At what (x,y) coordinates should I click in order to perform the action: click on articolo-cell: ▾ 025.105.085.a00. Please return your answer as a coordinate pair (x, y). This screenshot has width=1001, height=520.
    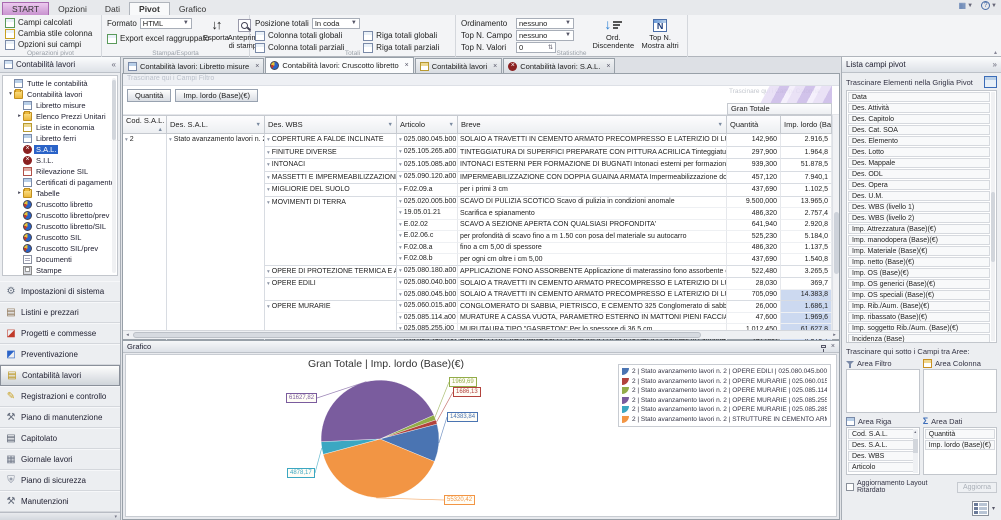
    Looking at the image, I should click on (427, 165).